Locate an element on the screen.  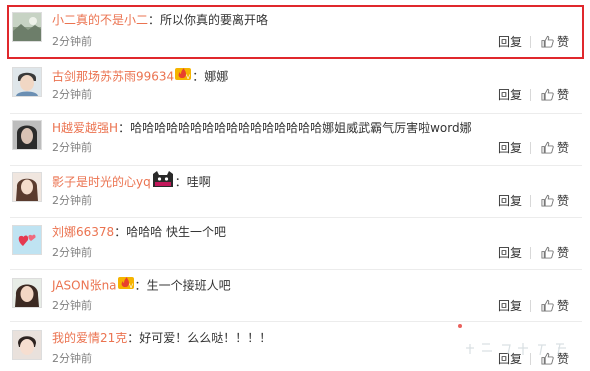
comment-text: 哈哈哈 快生一个吧 is located at coordinates (176, 232).